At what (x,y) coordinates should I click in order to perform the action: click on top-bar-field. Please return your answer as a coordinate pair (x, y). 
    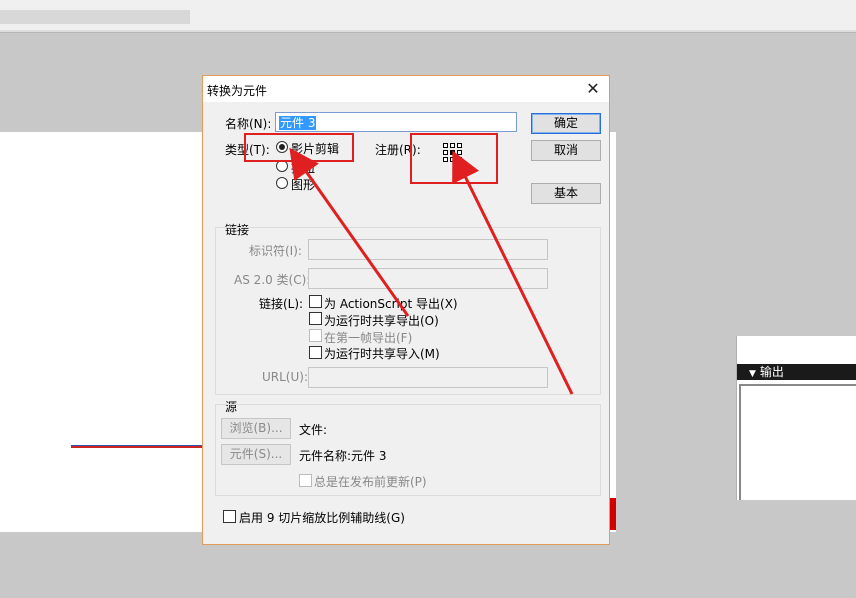
    Looking at the image, I should click on (95, 17).